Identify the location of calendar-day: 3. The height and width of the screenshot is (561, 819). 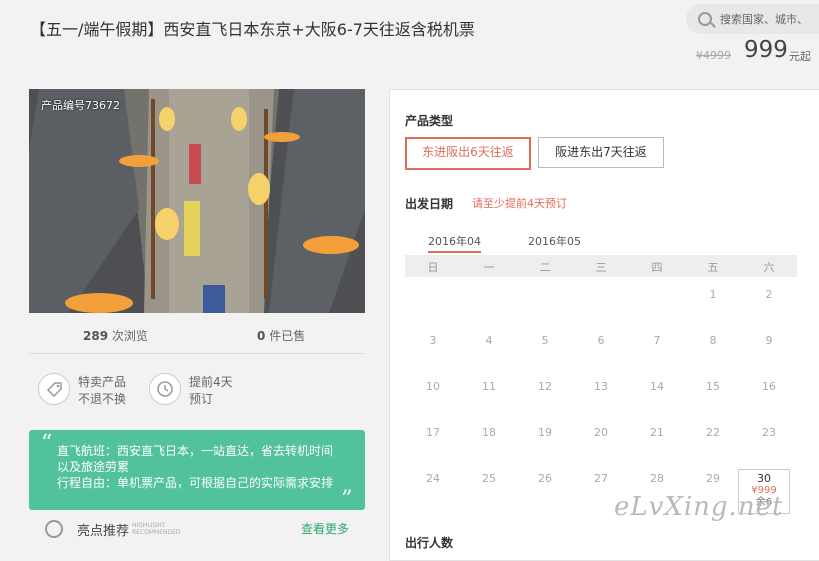
(433, 340).